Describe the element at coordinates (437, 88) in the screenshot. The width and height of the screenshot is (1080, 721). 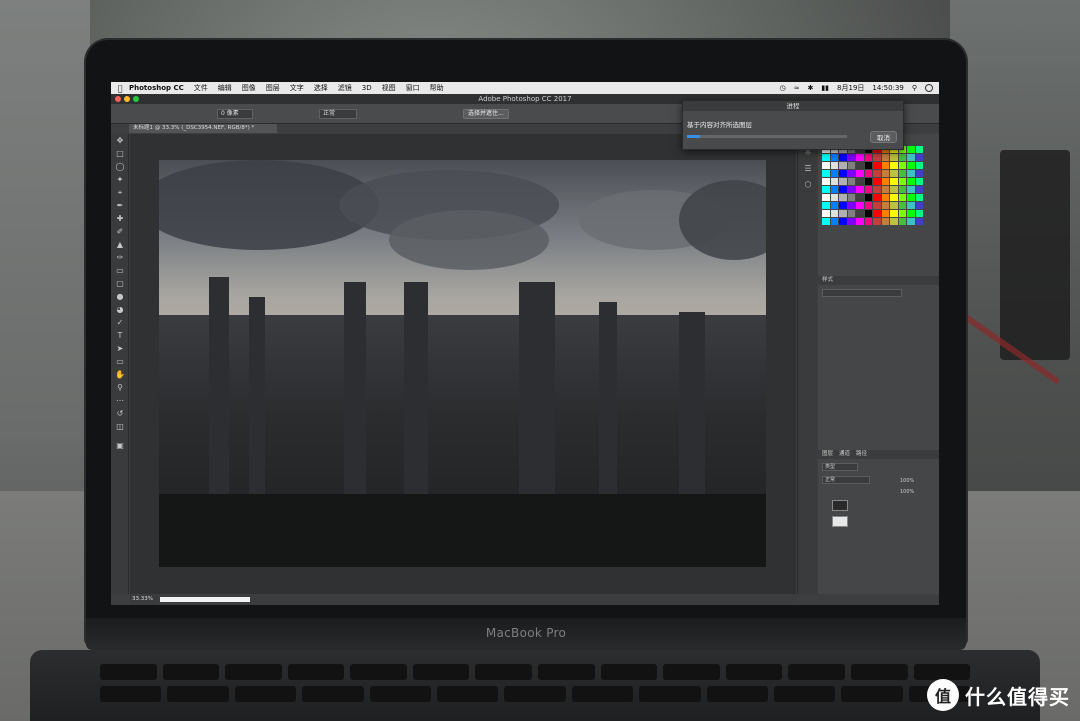
I see `menu-help: 帮助` at that location.